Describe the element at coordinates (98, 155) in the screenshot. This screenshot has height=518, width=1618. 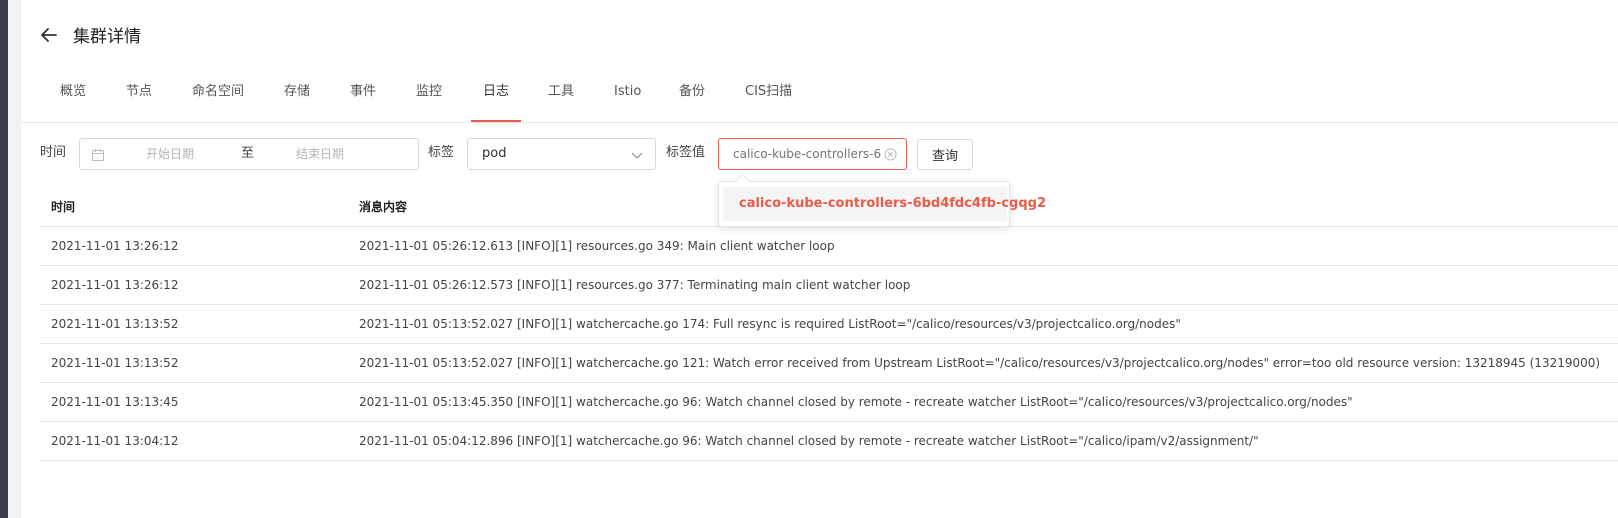
I see `calendar-icon` at that location.